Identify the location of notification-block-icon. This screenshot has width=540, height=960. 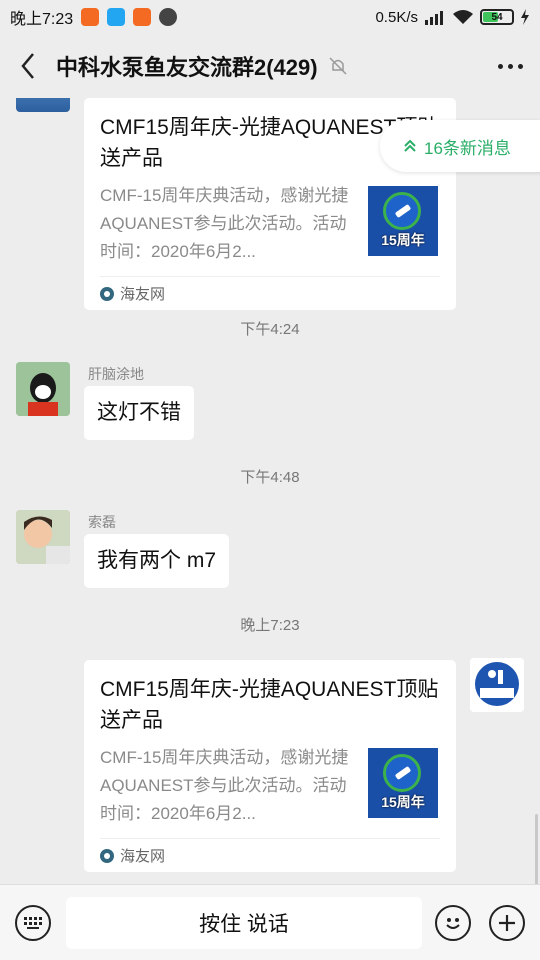
(168, 17).